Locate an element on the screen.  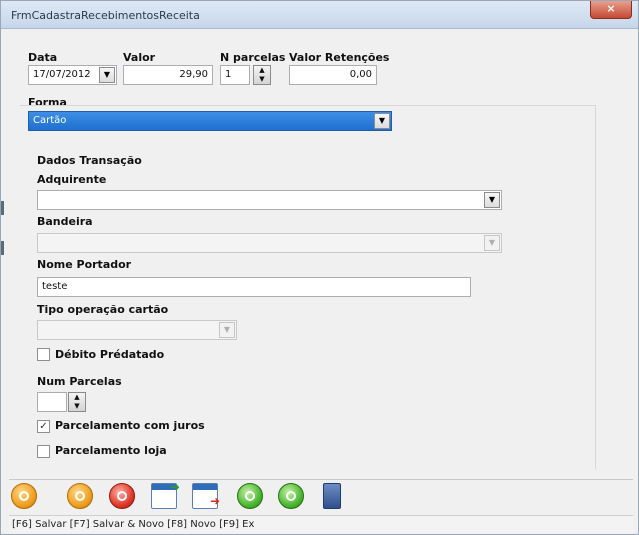
toolbar-divider is located at coordinates (321, 479).